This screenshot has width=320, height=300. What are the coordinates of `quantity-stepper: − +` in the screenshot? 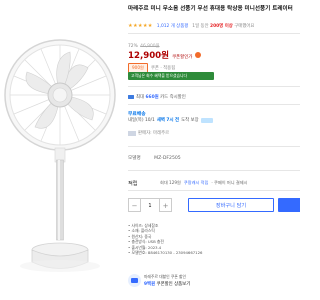 It's located at (150, 205).